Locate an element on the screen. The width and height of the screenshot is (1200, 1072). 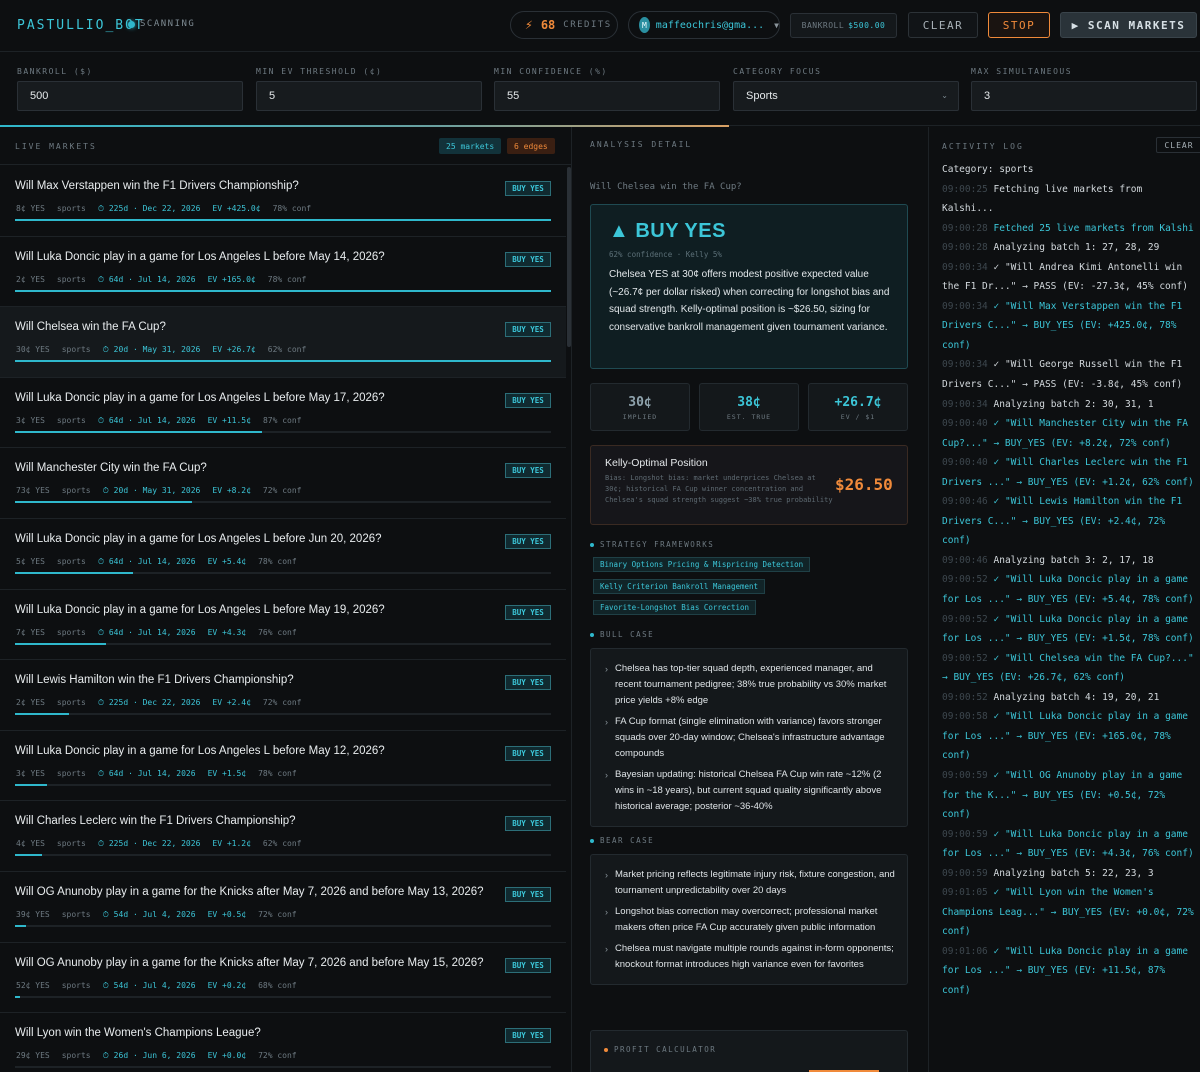
market-price: 2¢ YES is located at coordinates (30, 279).